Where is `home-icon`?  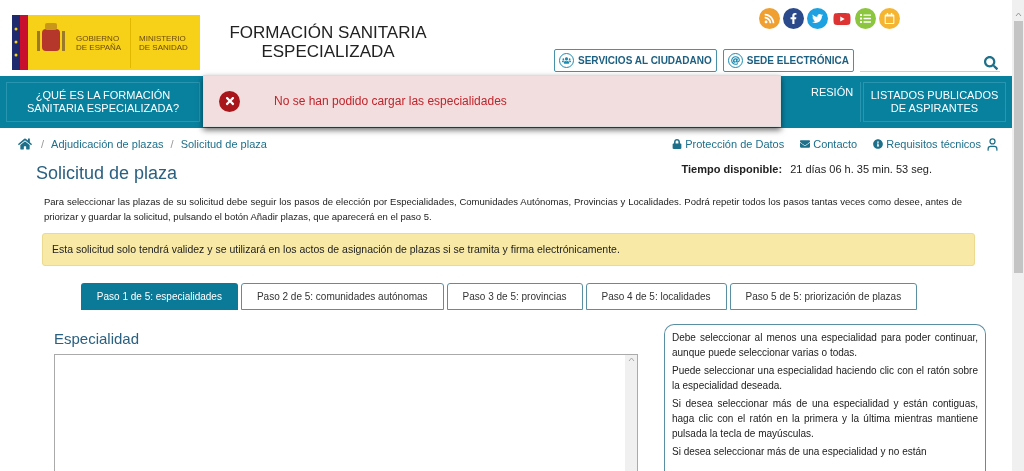 home-icon is located at coordinates (25, 144).